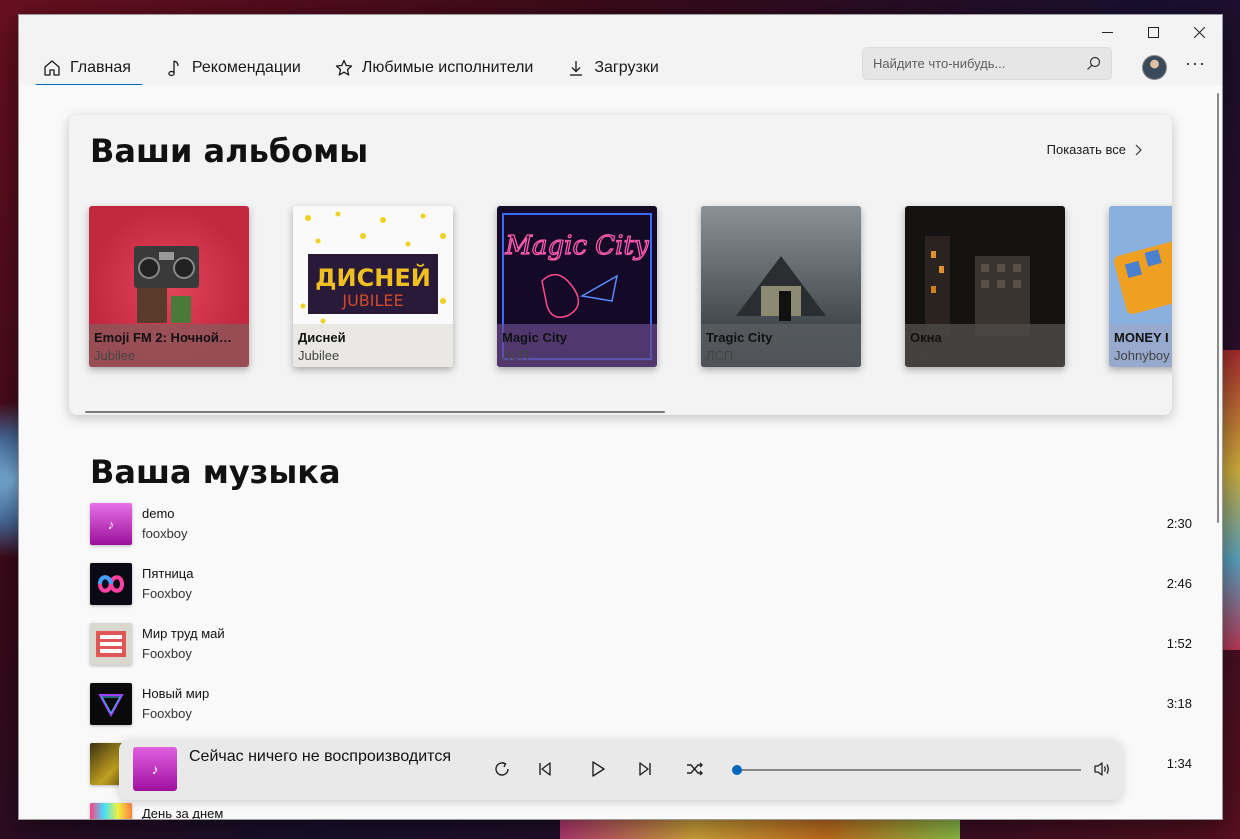 This screenshot has height=839, width=1240. I want to click on track-duration: 2:30, so click(1179, 523).